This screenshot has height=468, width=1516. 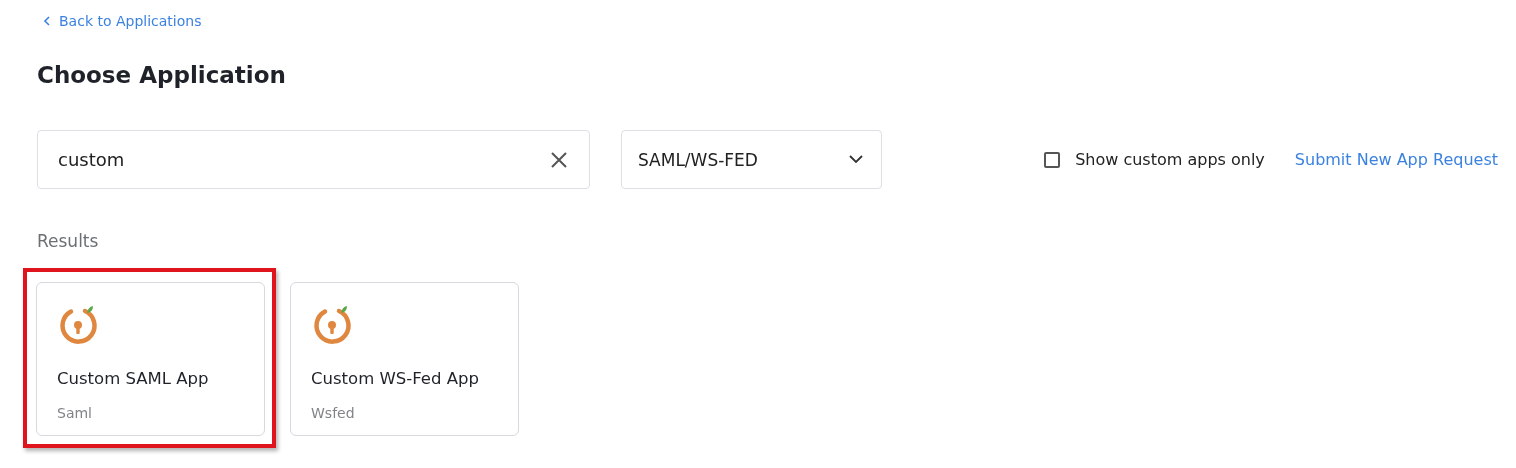 I want to click on chevron-left-icon, so click(x=47, y=21).